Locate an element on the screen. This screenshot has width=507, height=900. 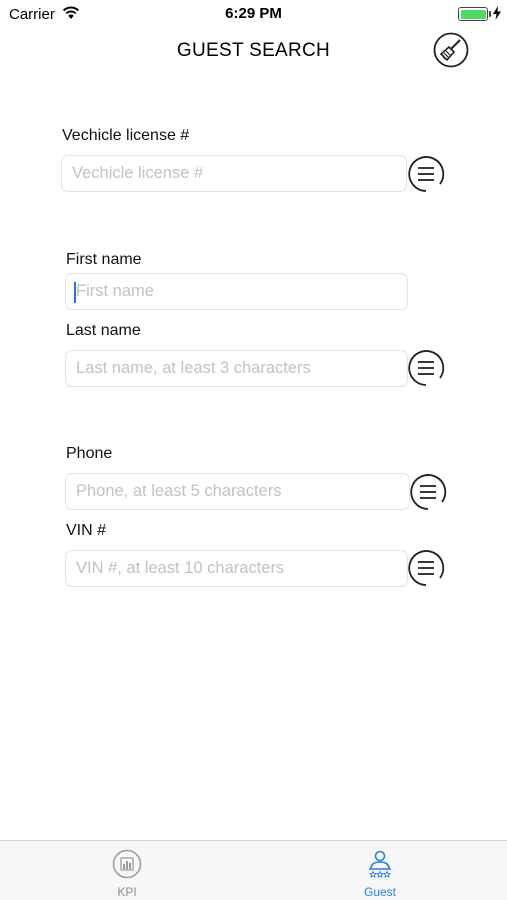
first-name-input is located at coordinates (236, 291).